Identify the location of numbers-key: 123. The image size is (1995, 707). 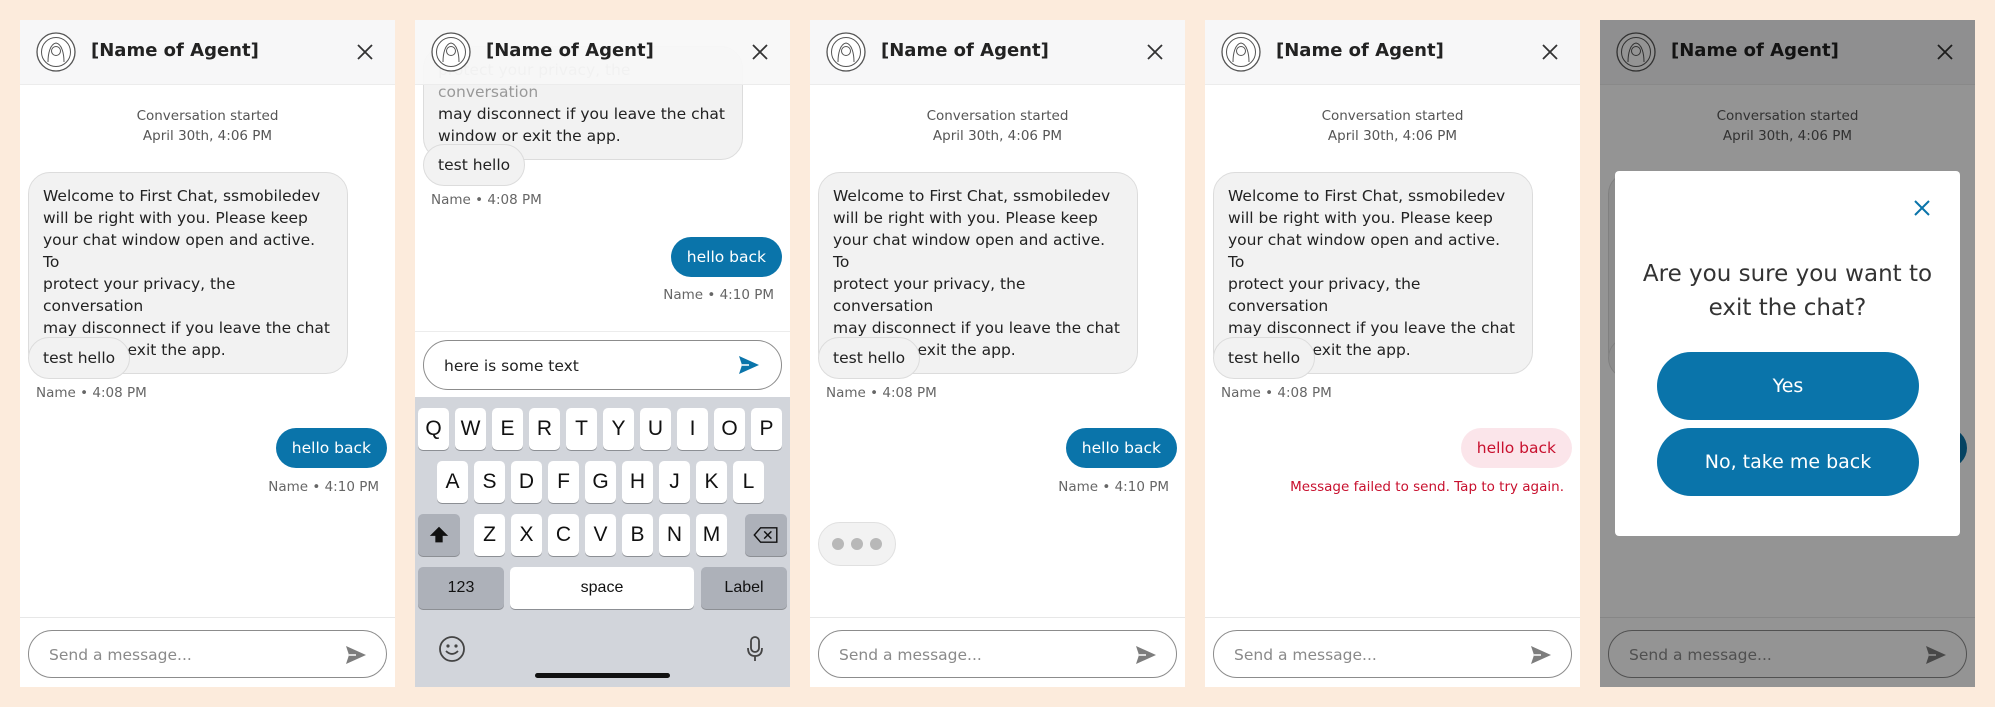
(461, 588).